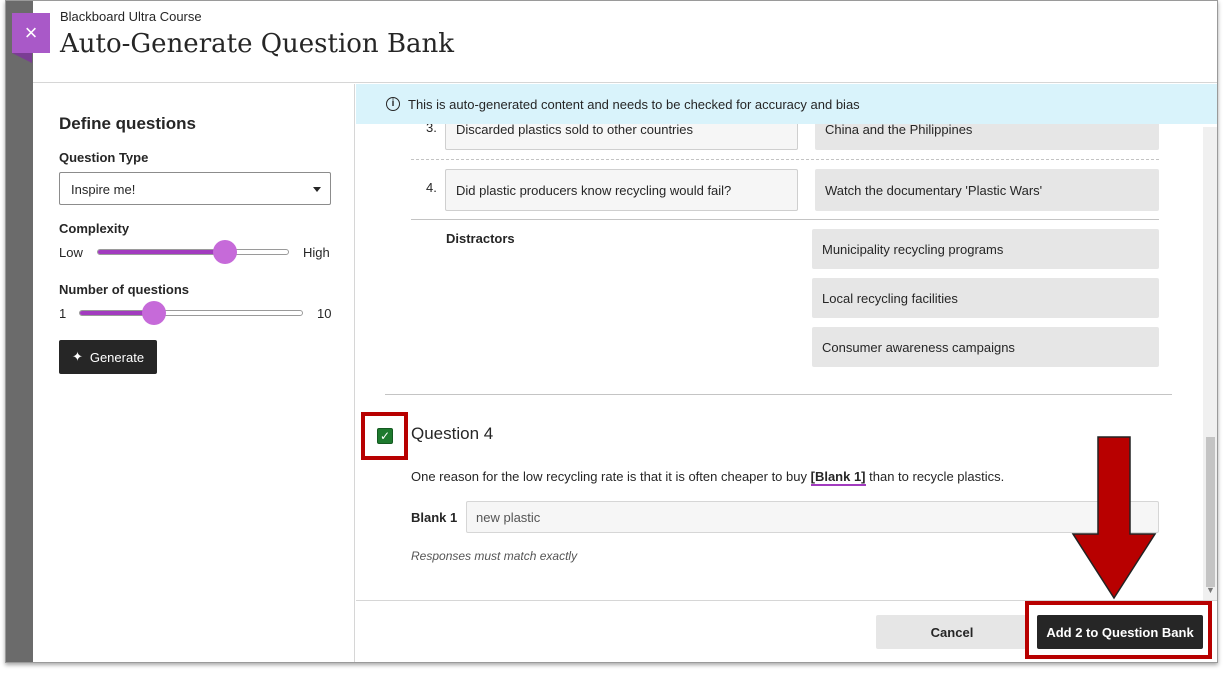 Image resolution: width=1223 pixels, height=673 pixels. What do you see at coordinates (480, 238) in the screenshot?
I see `distractors-label: Distractors` at bounding box center [480, 238].